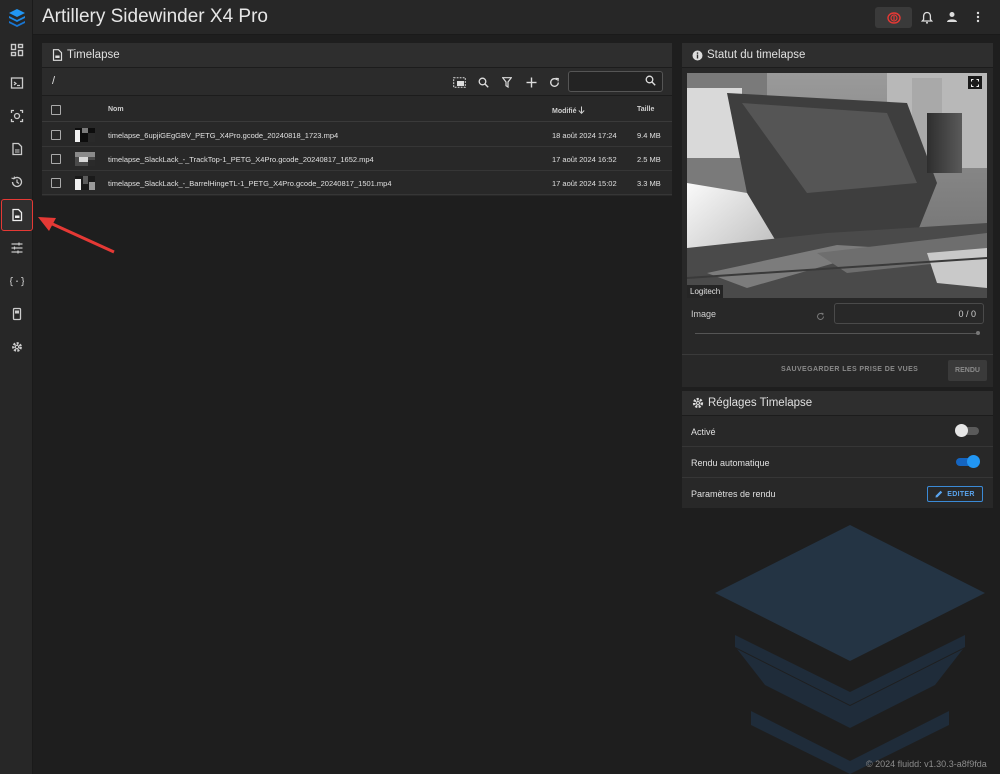 This screenshot has height=774, width=1000. I want to click on camera-icon, so click(16, 116).